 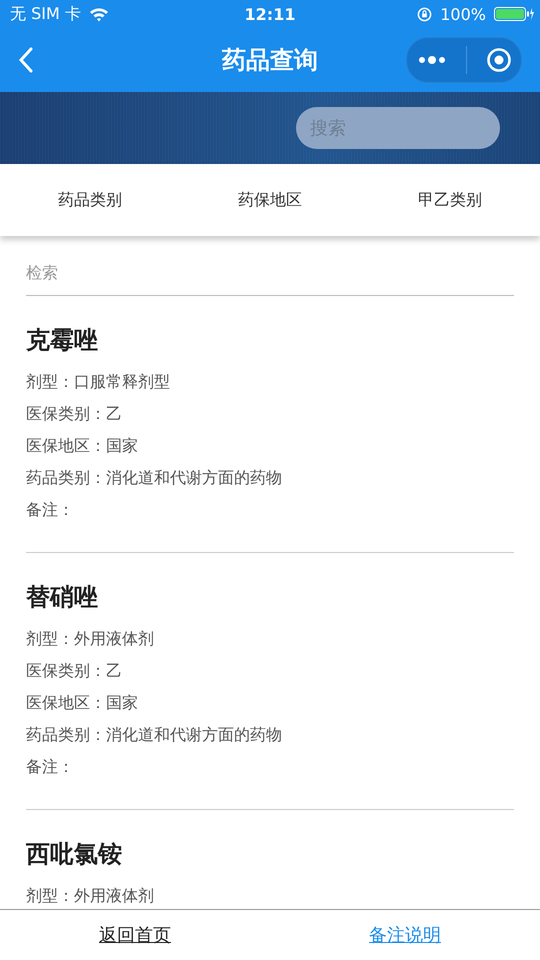 I want to click on close-icon, so click(x=499, y=60).